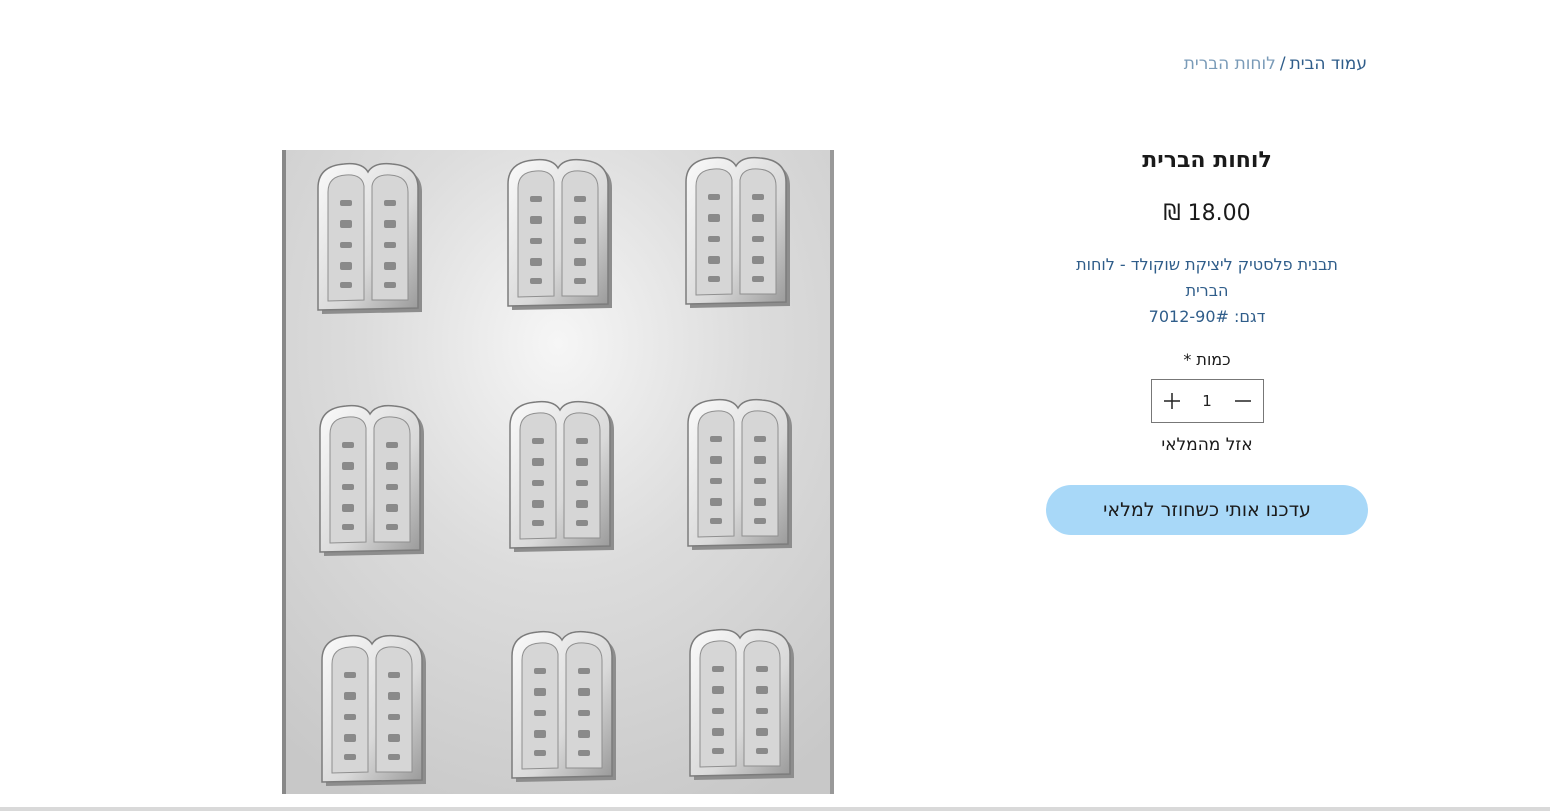 This screenshot has width=1550, height=811. I want to click on breadcrumb-home-link: עמוד הבית, so click(1328, 64).